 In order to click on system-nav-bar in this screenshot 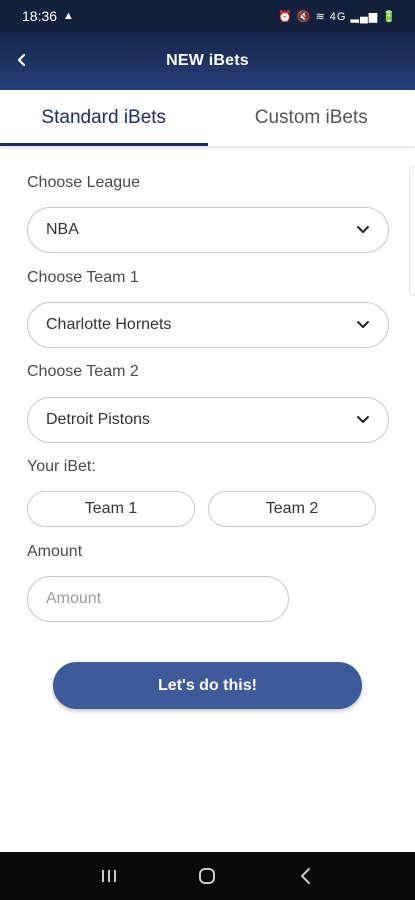, I will do `click(207, 876)`.